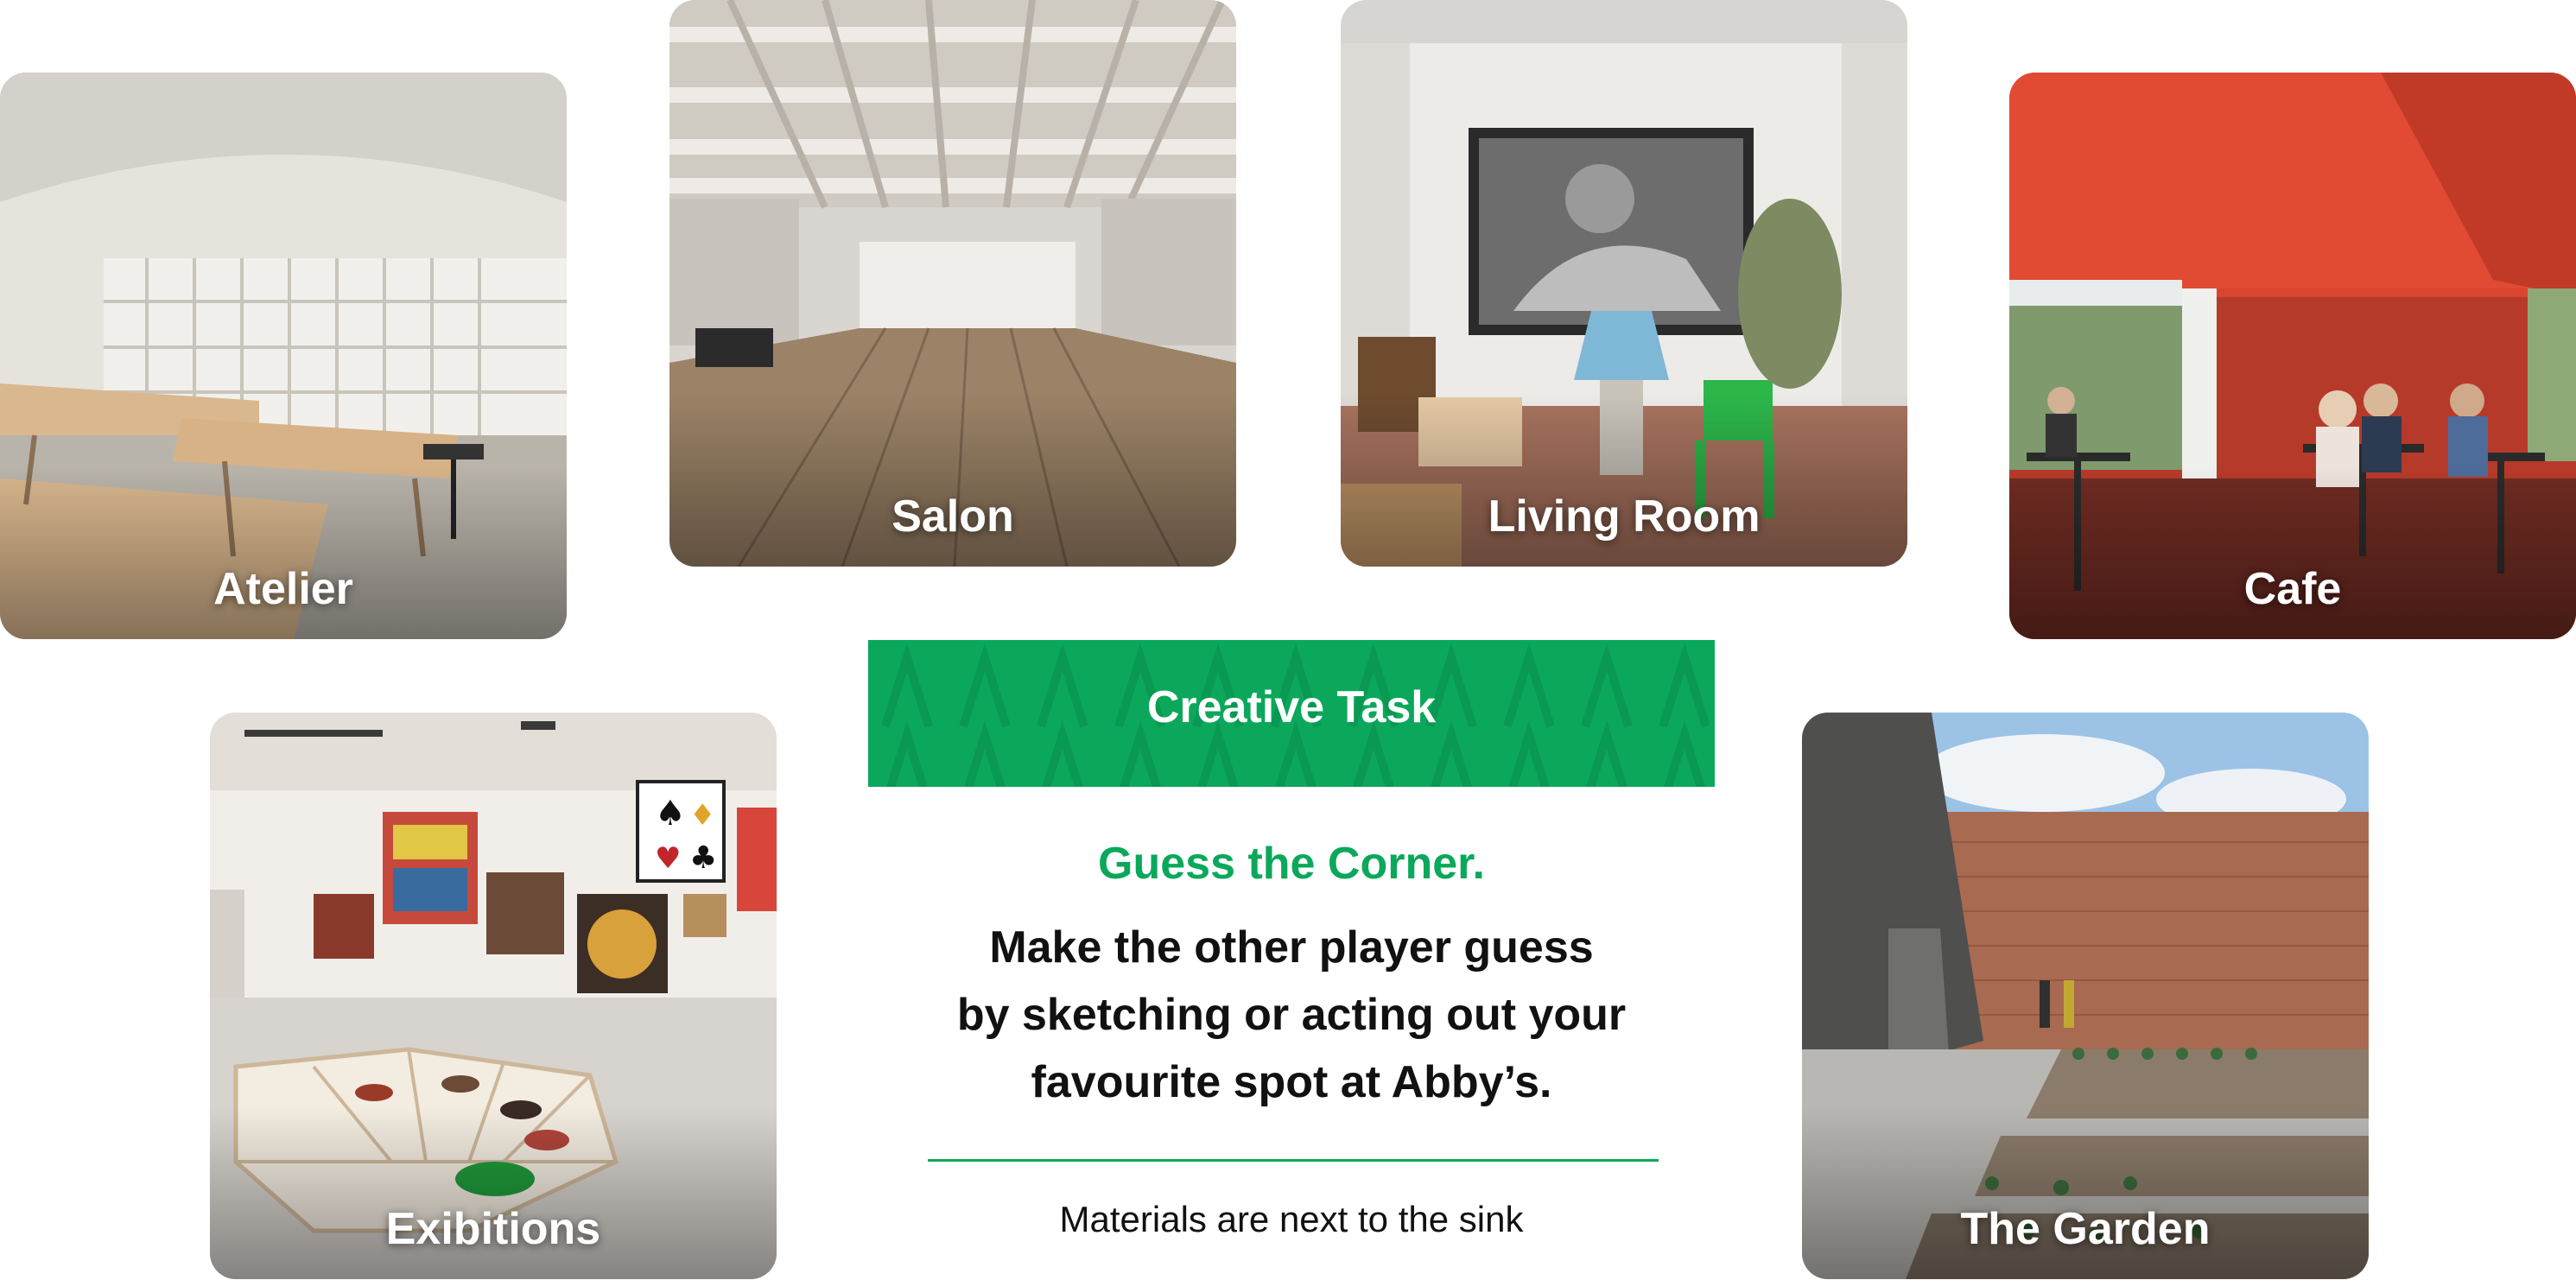 The height and width of the screenshot is (1280, 2576). What do you see at coordinates (2085, 996) in the screenshot?
I see `card-garden: The Garden` at bounding box center [2085, 996].